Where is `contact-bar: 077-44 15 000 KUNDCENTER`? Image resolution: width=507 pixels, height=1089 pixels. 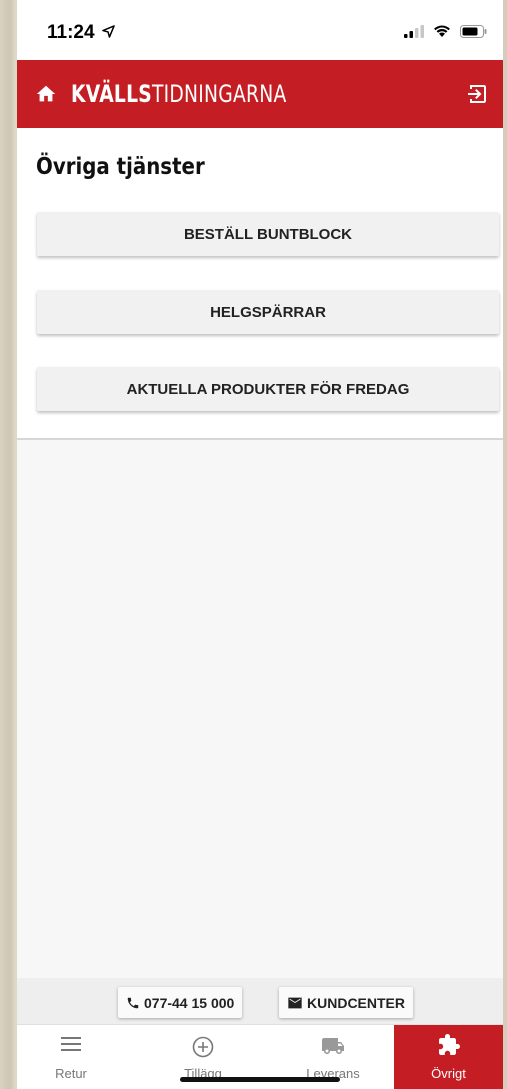 contact-bar: 077-44 15 000 KUNDCENTER is located at coordinates (260, 1001).